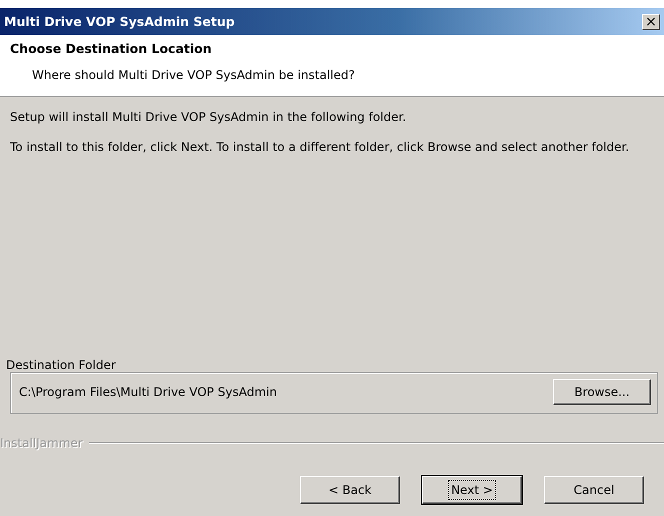 This screenshot has width=664, height=516. Describe the element at coordinates (320, 147) in the screenshot. I see `instruction-text: To install to this folder, click Next. To install to a different folder, click Browse and select another folder.` at that location.